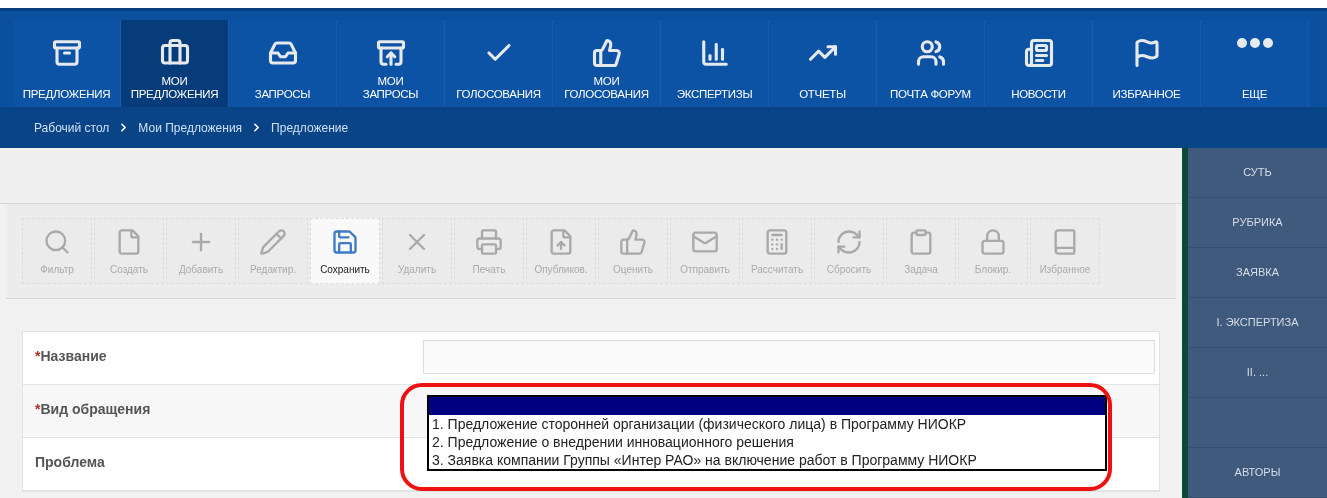 This screenshot has height=498, width=1327. Describe the element at coordinates (391, 63) in the screenshot. I see `nav-tab: МОИ ЗАПРОСЫ` at that location.